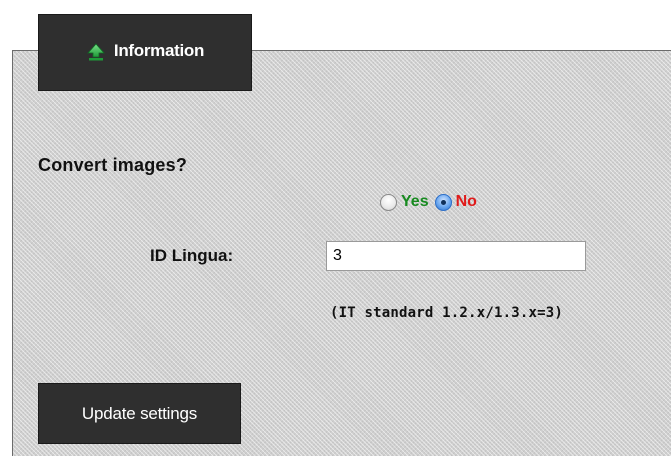 Image resolution: width=671 pixels, height=456 pixels. I want to click on radio-no-label: No, so click(466, 202).